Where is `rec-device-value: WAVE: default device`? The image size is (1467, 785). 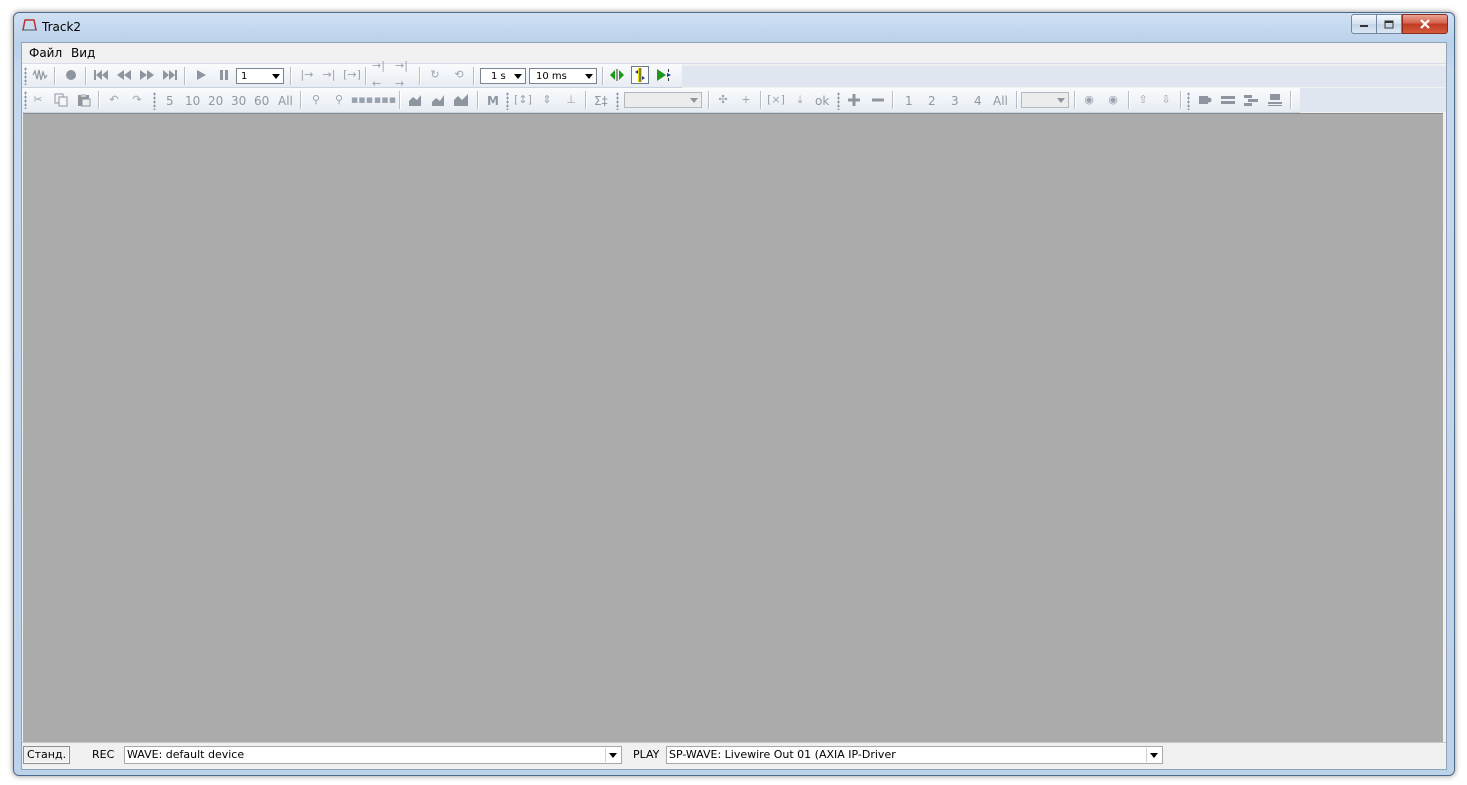 rec-device-value: WAVE: default device is located at coordinates (186, 754).